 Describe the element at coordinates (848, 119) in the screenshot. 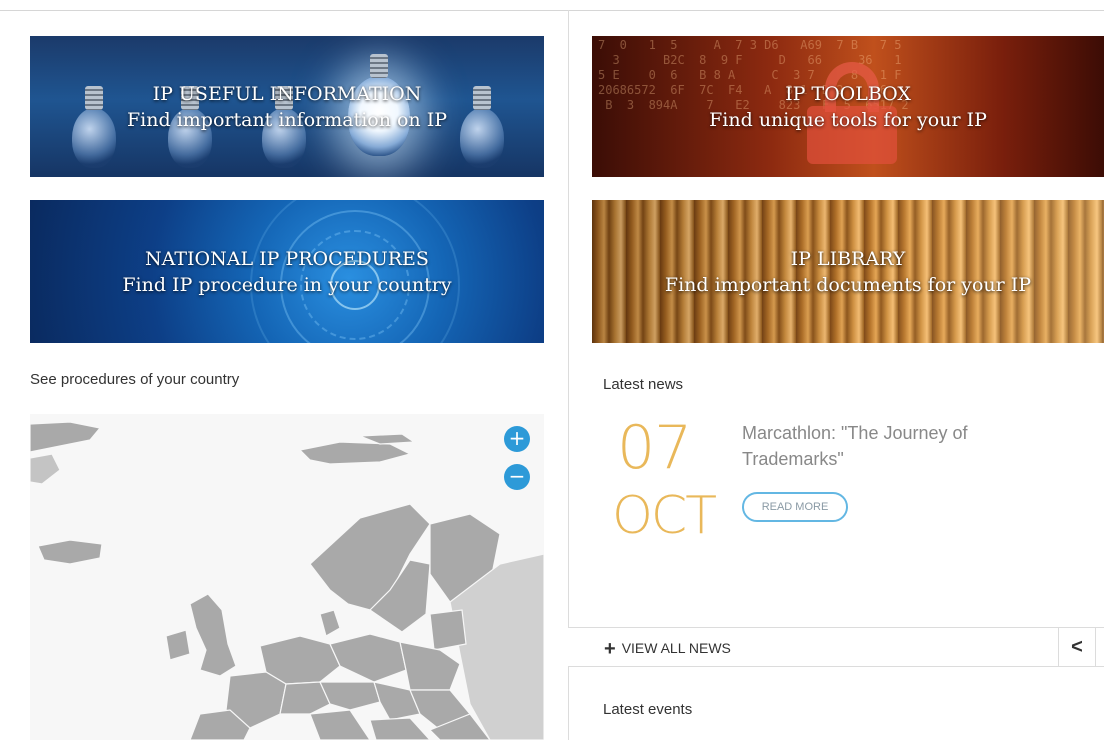

I see `banner-subtitle: Find unique tools for your IP` at that location.